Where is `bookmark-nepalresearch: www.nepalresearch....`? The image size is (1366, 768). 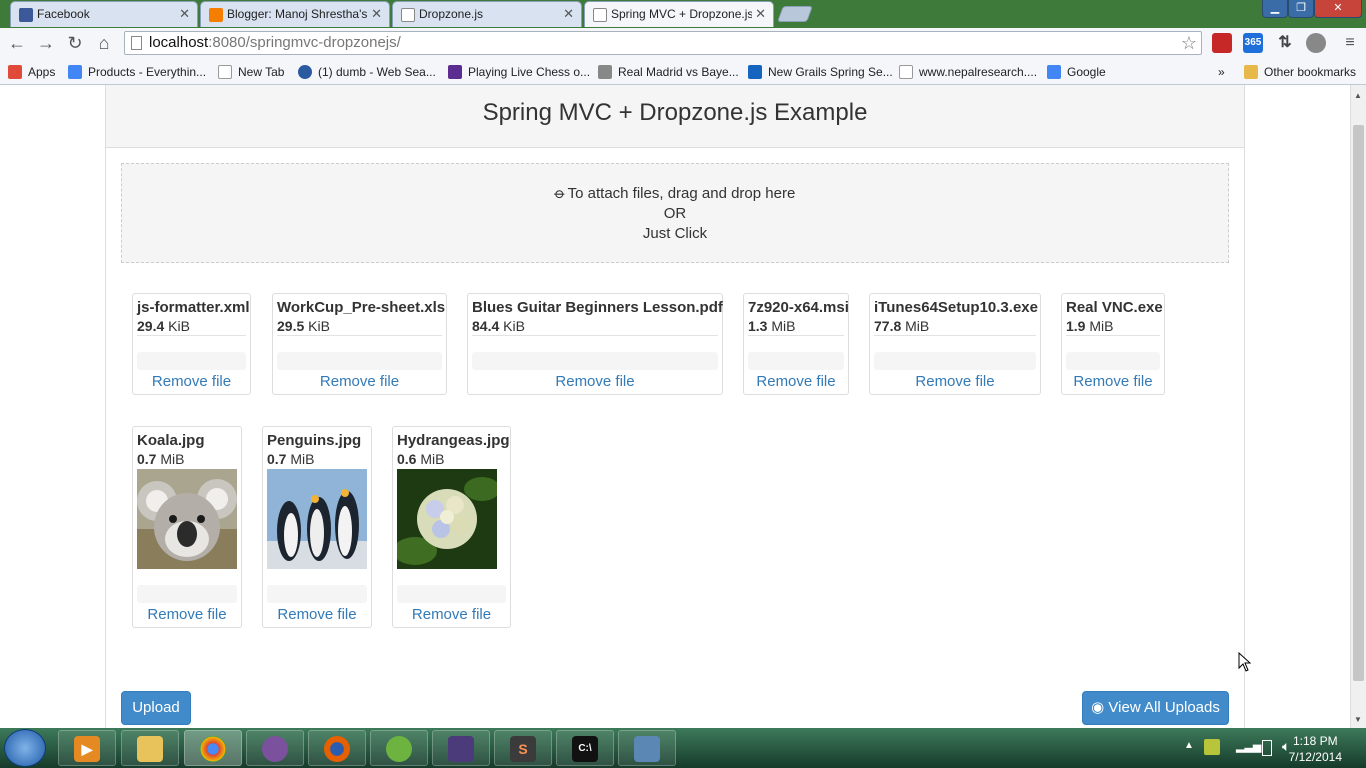
bookmark-nepalresearch: www.nepalresearch.... is located at coordinates (968, 72).